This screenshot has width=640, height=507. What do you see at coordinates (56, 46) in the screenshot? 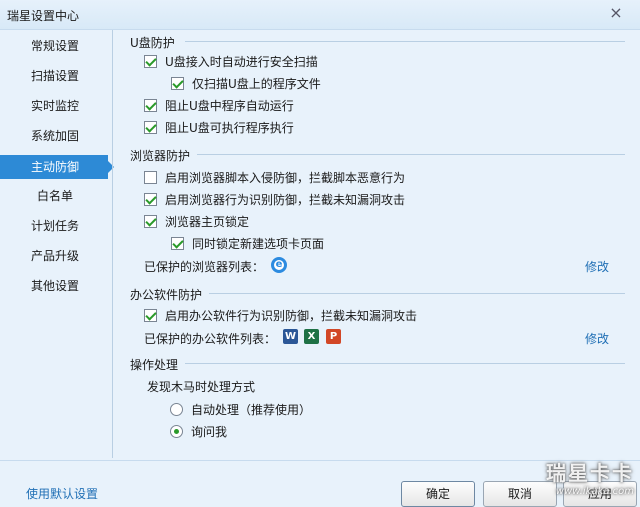
I see `sidebar-item-general: 常规设置` at bounding box center [56, 46].